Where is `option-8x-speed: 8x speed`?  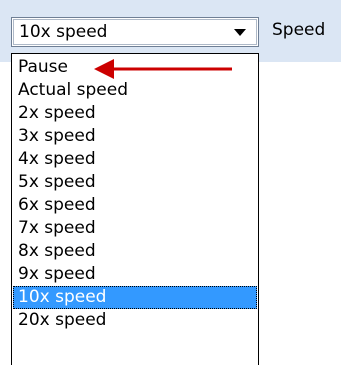
option-8x-speed: 8x speed is located at coordinates (135, 251).